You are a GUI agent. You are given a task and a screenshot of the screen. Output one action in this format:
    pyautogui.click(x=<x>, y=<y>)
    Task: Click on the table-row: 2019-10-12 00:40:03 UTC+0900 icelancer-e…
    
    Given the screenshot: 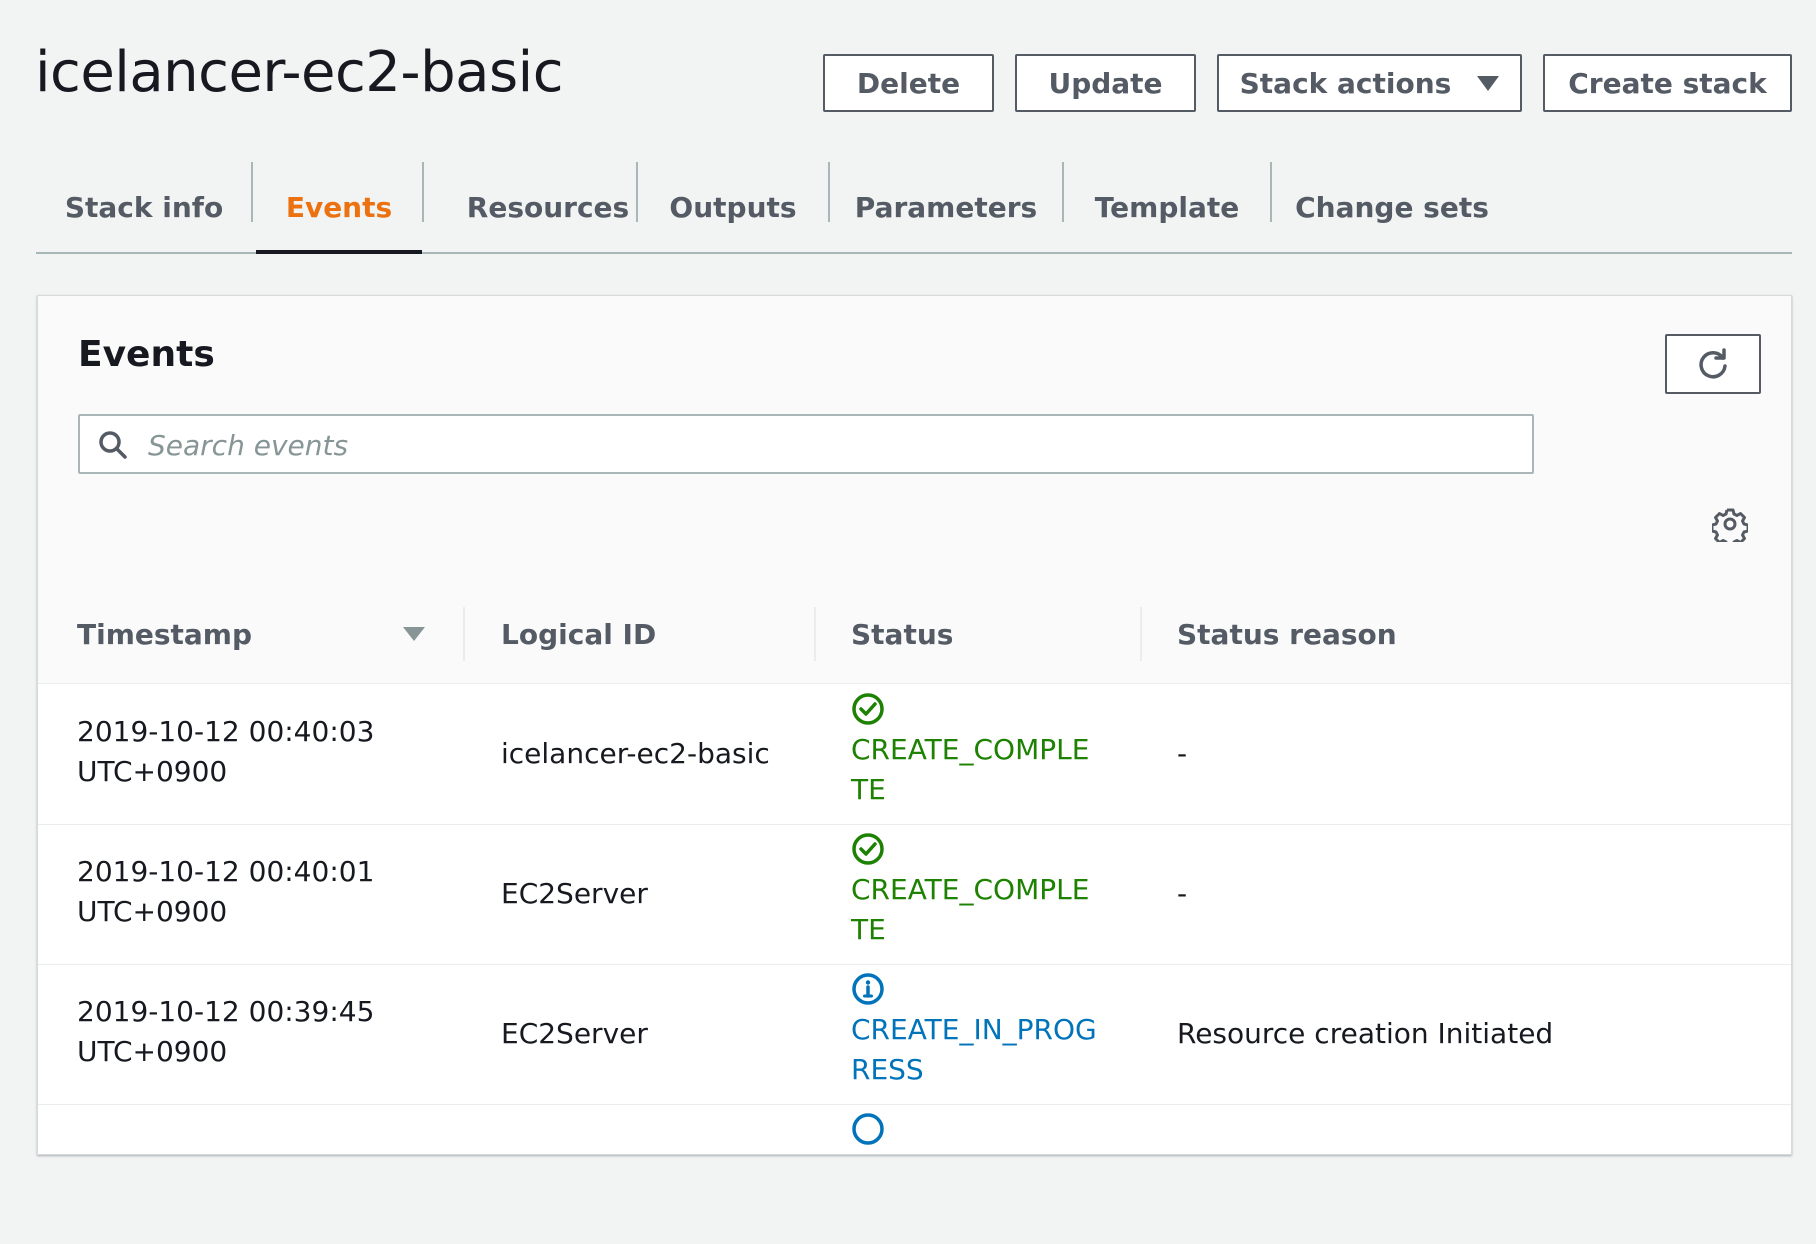 What is the action you would take?
    pyautogui.click(x=914, y=754)
    